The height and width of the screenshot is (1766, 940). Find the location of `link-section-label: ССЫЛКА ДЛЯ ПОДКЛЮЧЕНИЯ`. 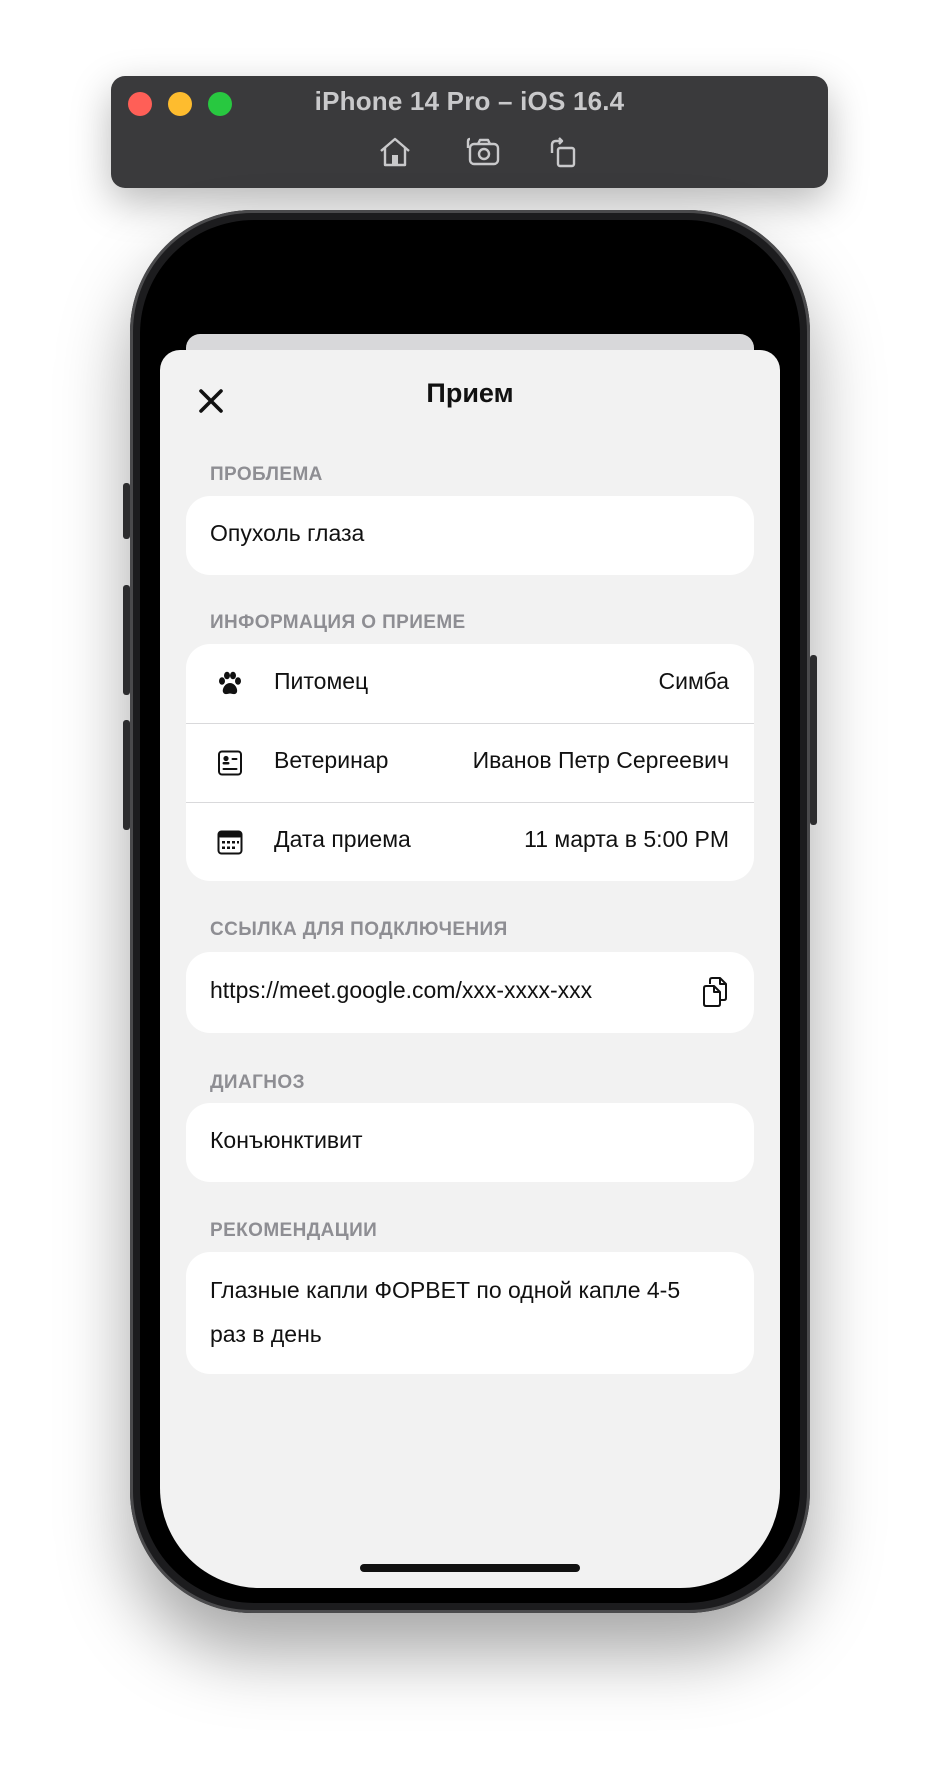

link-section-label: ССЫЛКА ДЛЯ ПОДКЛЮЧЕНИЯ is located at coordinates (359, 929).